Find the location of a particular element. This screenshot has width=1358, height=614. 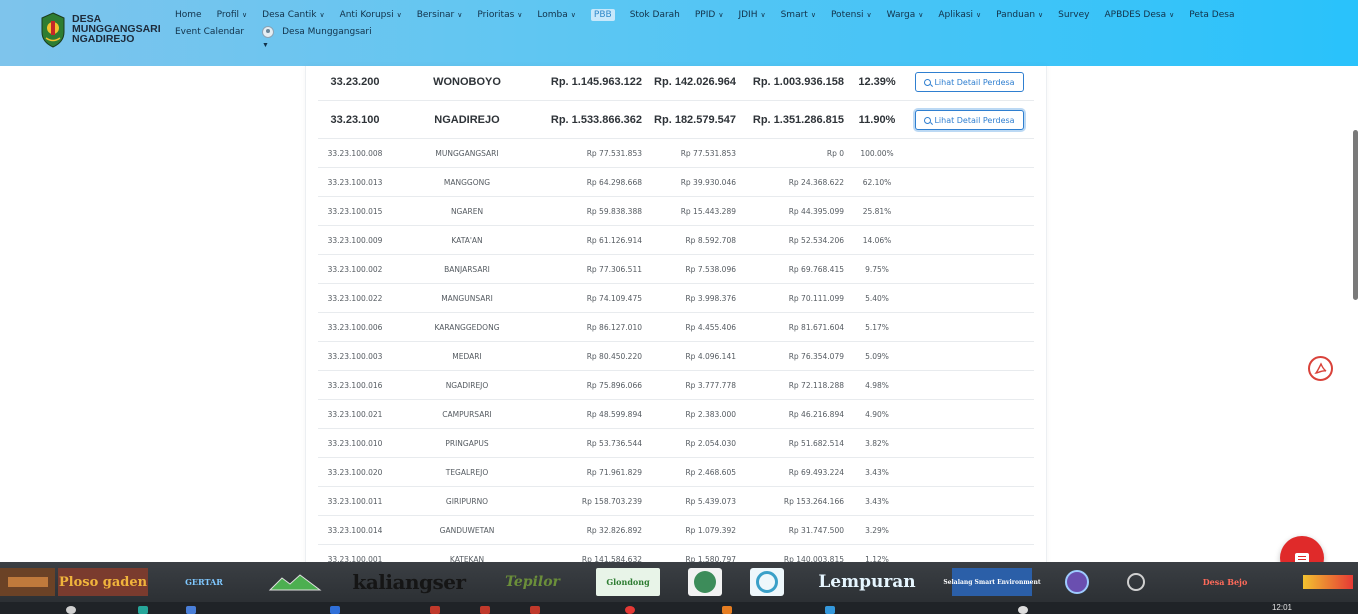

nav-item-label: Peta Desa is located at coordinates (1212, 15).